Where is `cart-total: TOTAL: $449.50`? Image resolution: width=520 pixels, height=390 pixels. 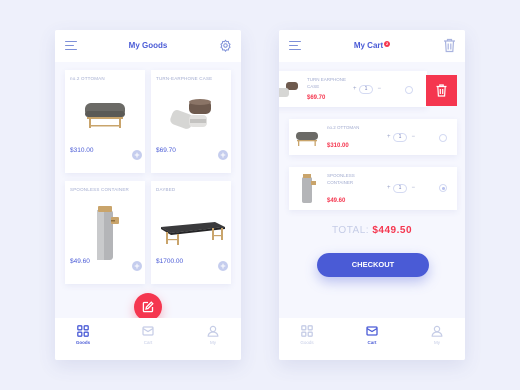 cart-total: TOTAL: $449.50 is located at coordinates (372, 230).